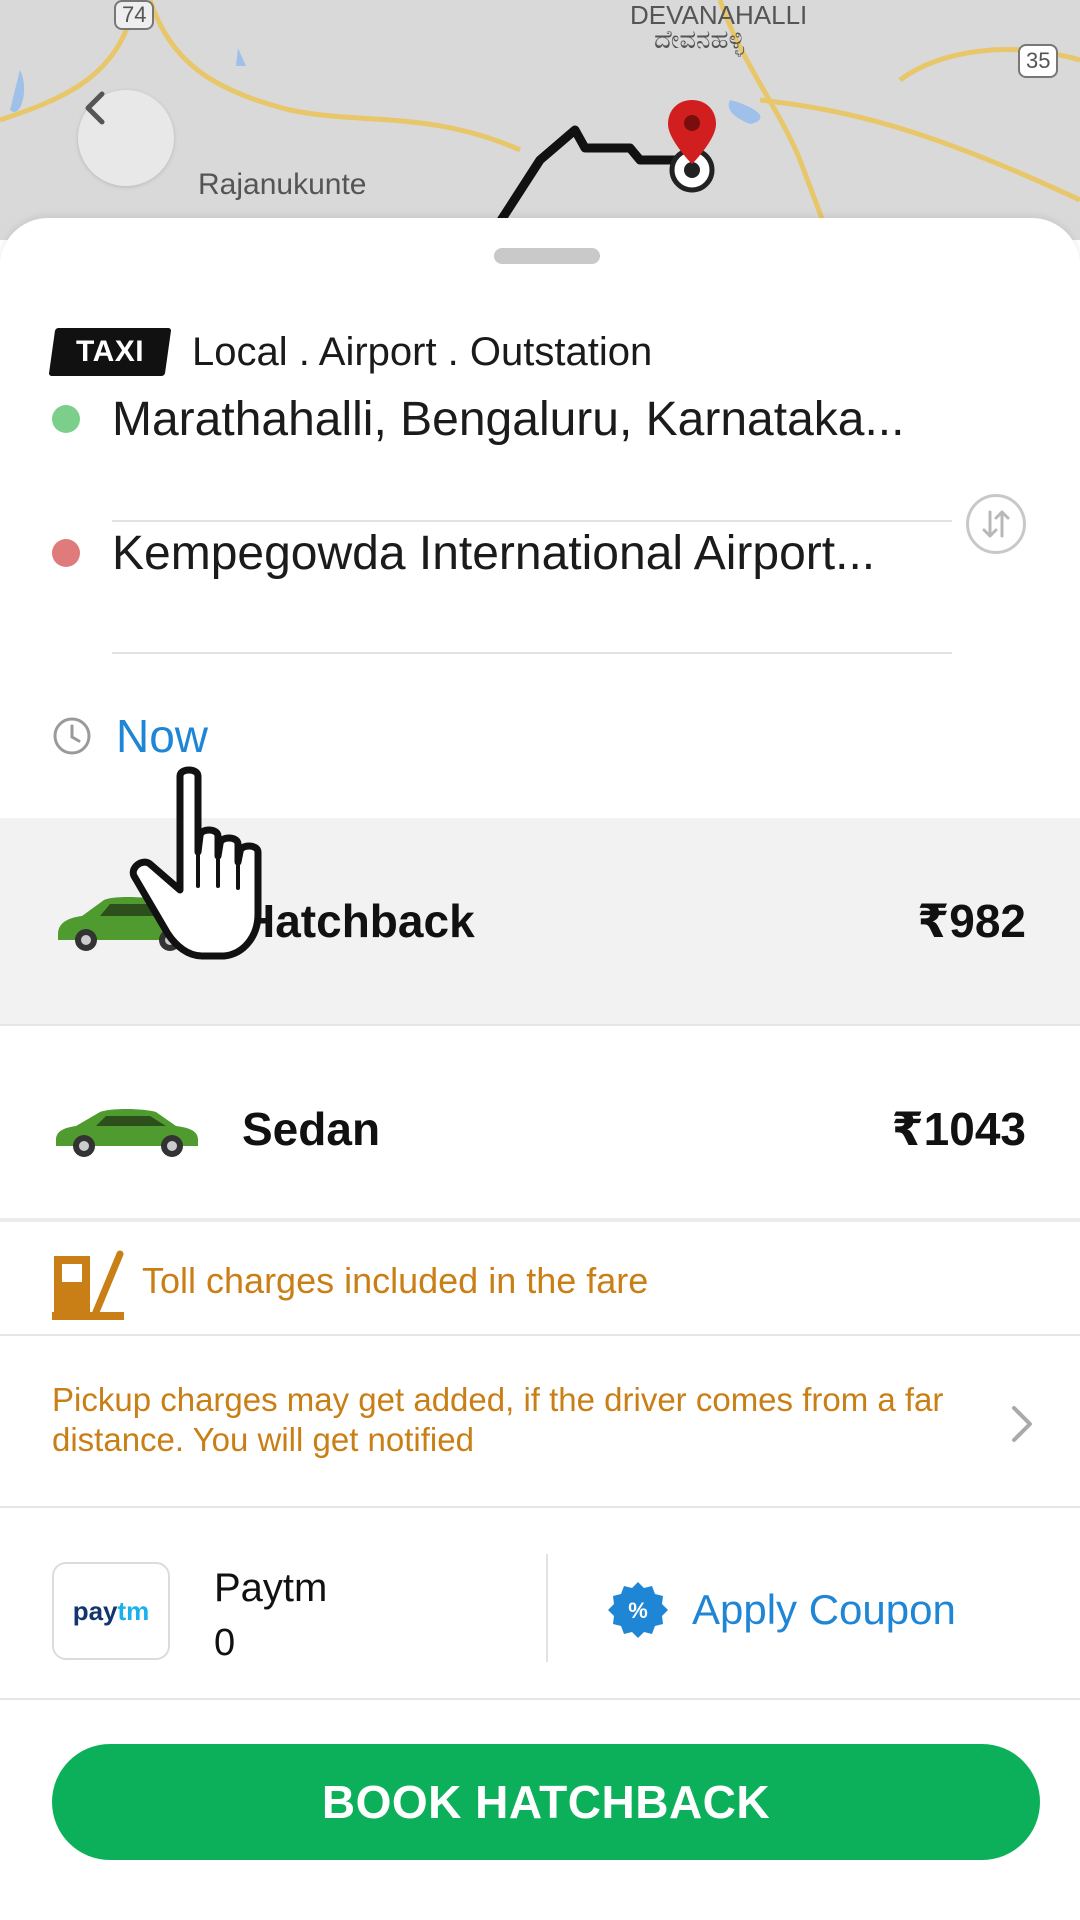  What do you see at coordinates (282, 184) in the screenshot?
I see `map-label-rajanukunte: Rajanukunte` at bounding box center [282, 184].